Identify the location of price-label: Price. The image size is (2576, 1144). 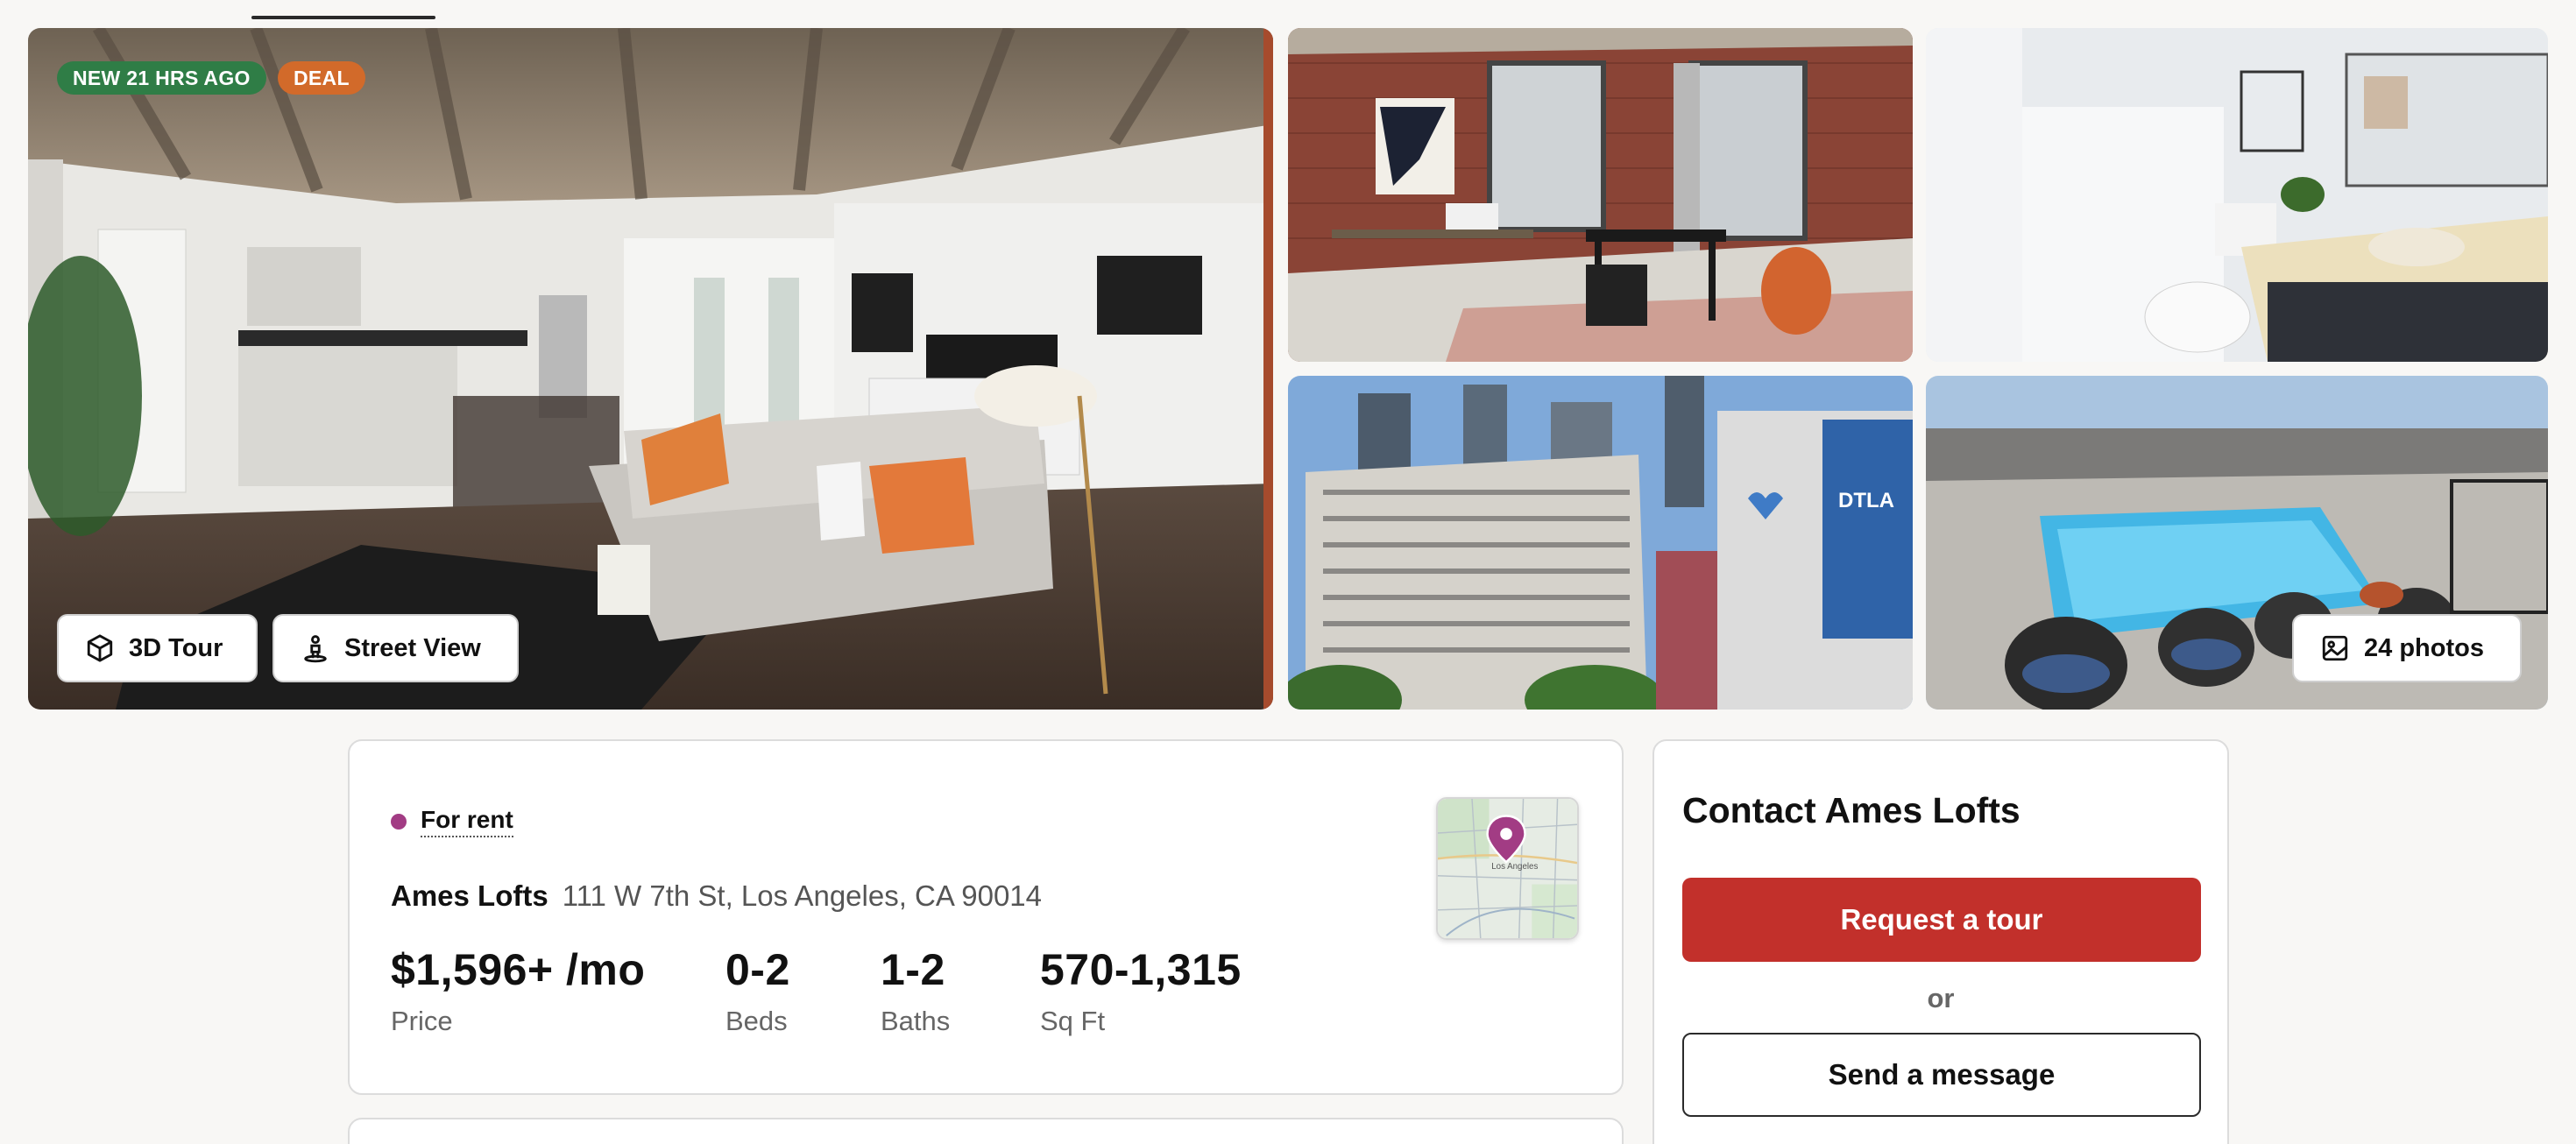
(422, 1021).